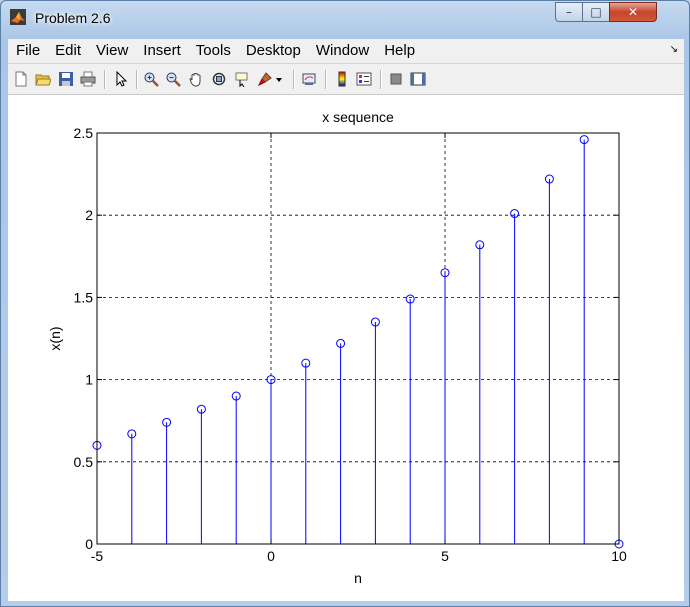 This screenshot has height=607, width=690. What do you see at coordinates (89, 215) in the screenshot?
I see `y-tick-label-4: 2` at bounding box center [89, 215].